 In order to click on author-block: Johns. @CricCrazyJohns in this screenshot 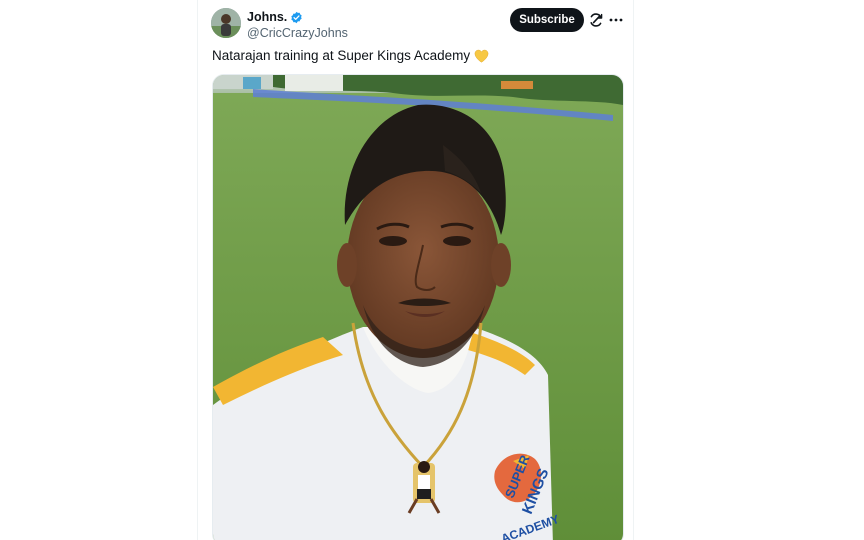, I will do `click(297, 25)`.